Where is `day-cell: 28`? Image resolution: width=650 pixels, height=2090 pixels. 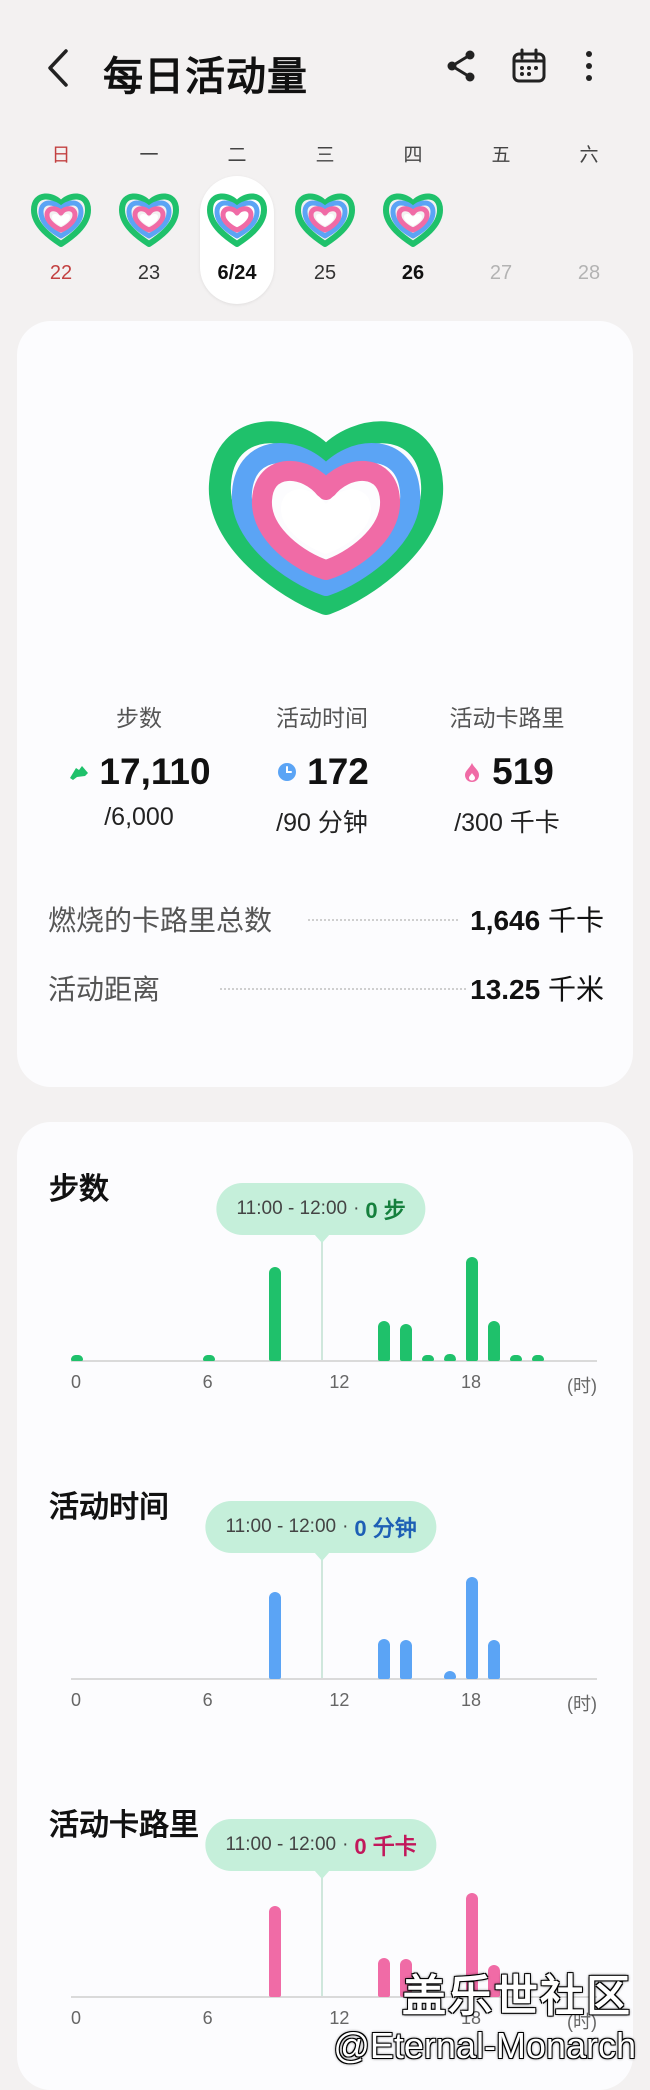
day-cell: 28 is located at coordinates (589, 240).